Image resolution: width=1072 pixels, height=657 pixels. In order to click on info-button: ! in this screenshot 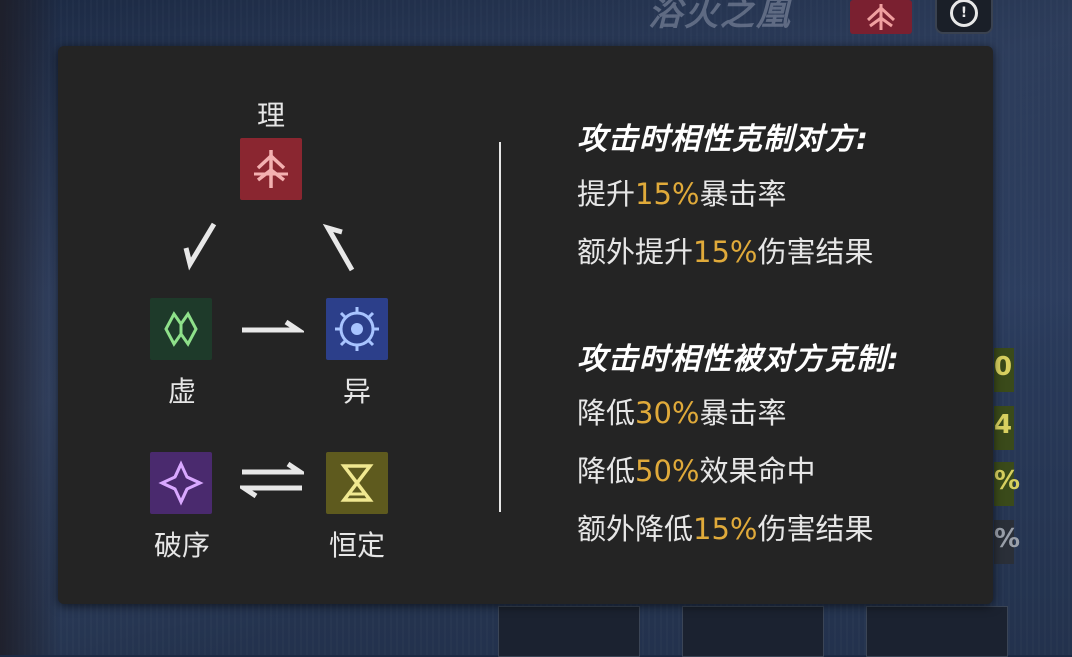, I will do `click(964, 17)`.